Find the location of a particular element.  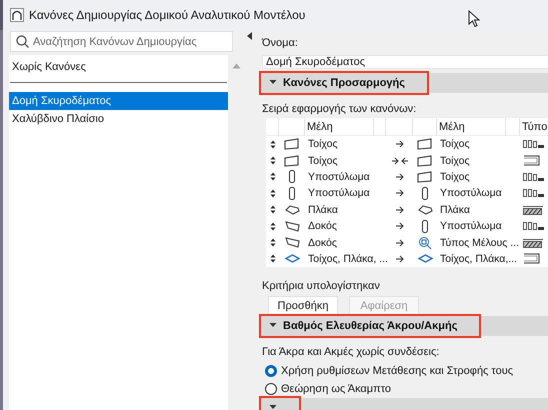

option-label: Χρήση ρυθμίσεων Μετάθεσης και Στροφής τους is located at coordinates (397, 371).